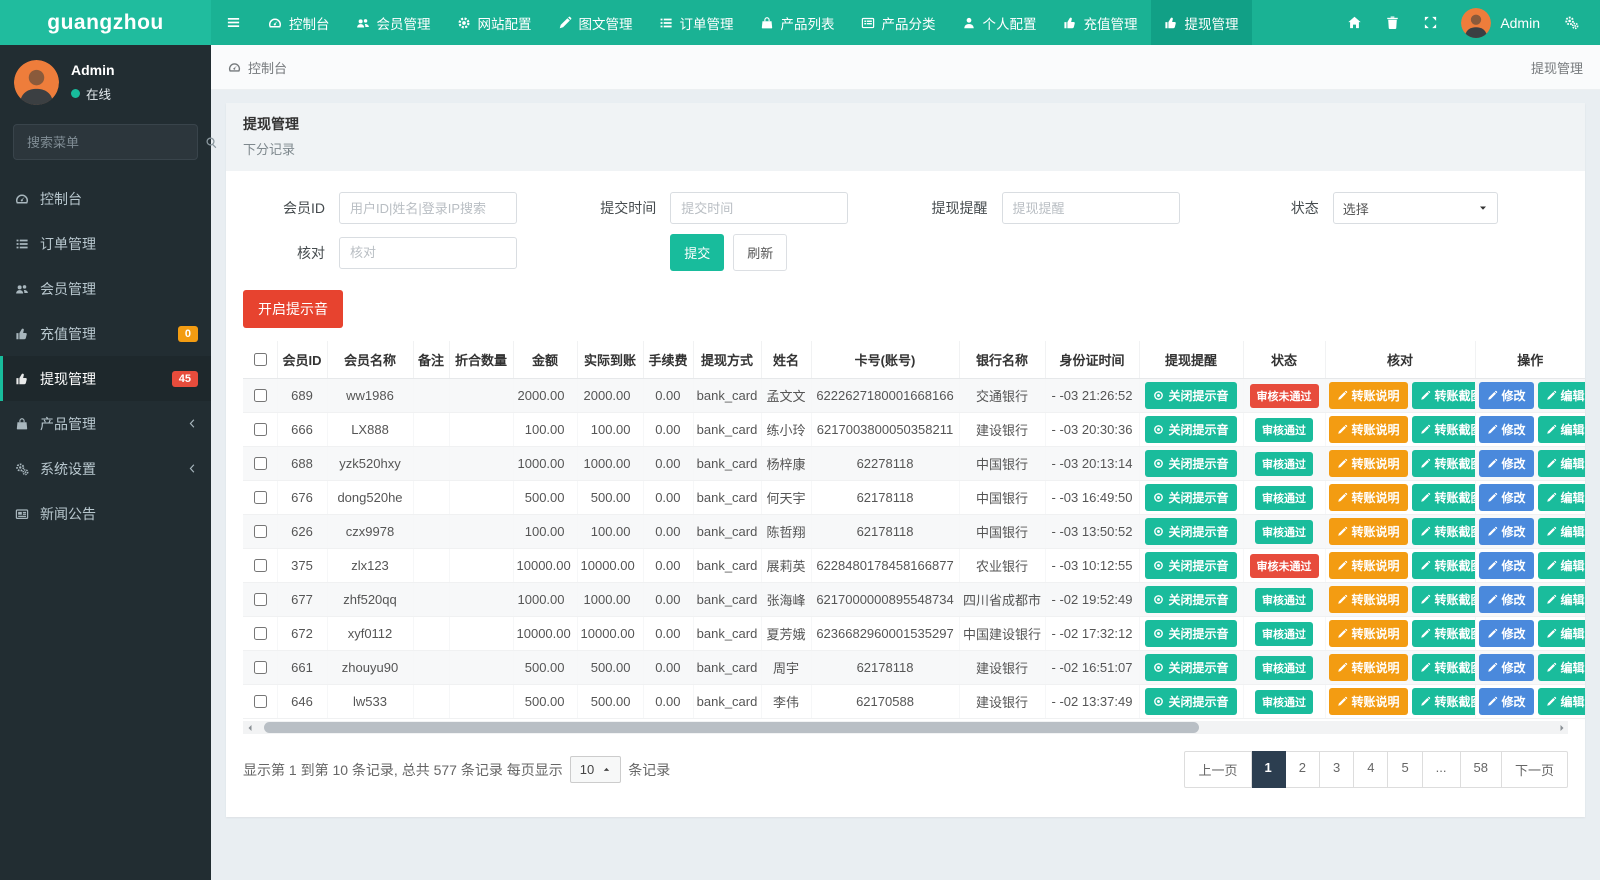 This screenshot has width=1600, height=880. I want to click on withdraw-remind-input, so click(1090, 208).